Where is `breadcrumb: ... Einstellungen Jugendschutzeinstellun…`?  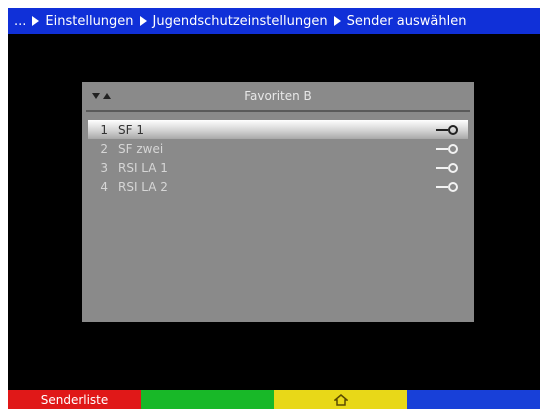 breadcrumb: ... Einstellungen Jugendschutzeinstellun… is located at coordinates (274, 21).